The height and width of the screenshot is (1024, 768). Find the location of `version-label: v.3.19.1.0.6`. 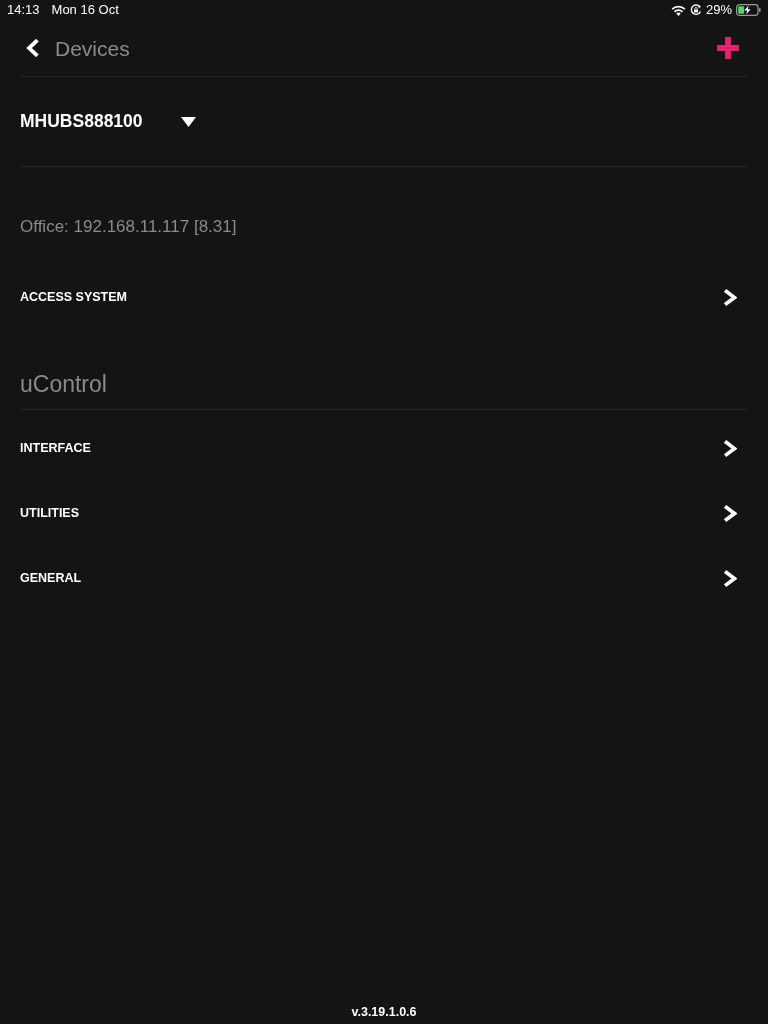

version-label: v.3.19.1.0.6 is located at coordinates (384, 1012).